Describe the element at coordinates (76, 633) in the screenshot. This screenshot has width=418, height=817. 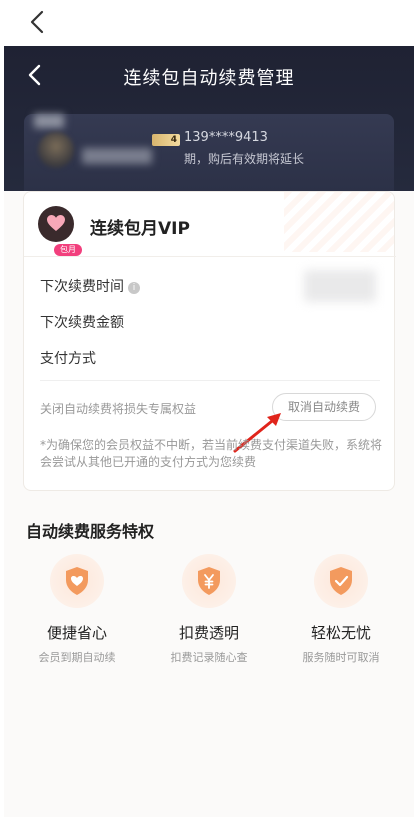
I see `feature-title: 便捷省心` at that location.